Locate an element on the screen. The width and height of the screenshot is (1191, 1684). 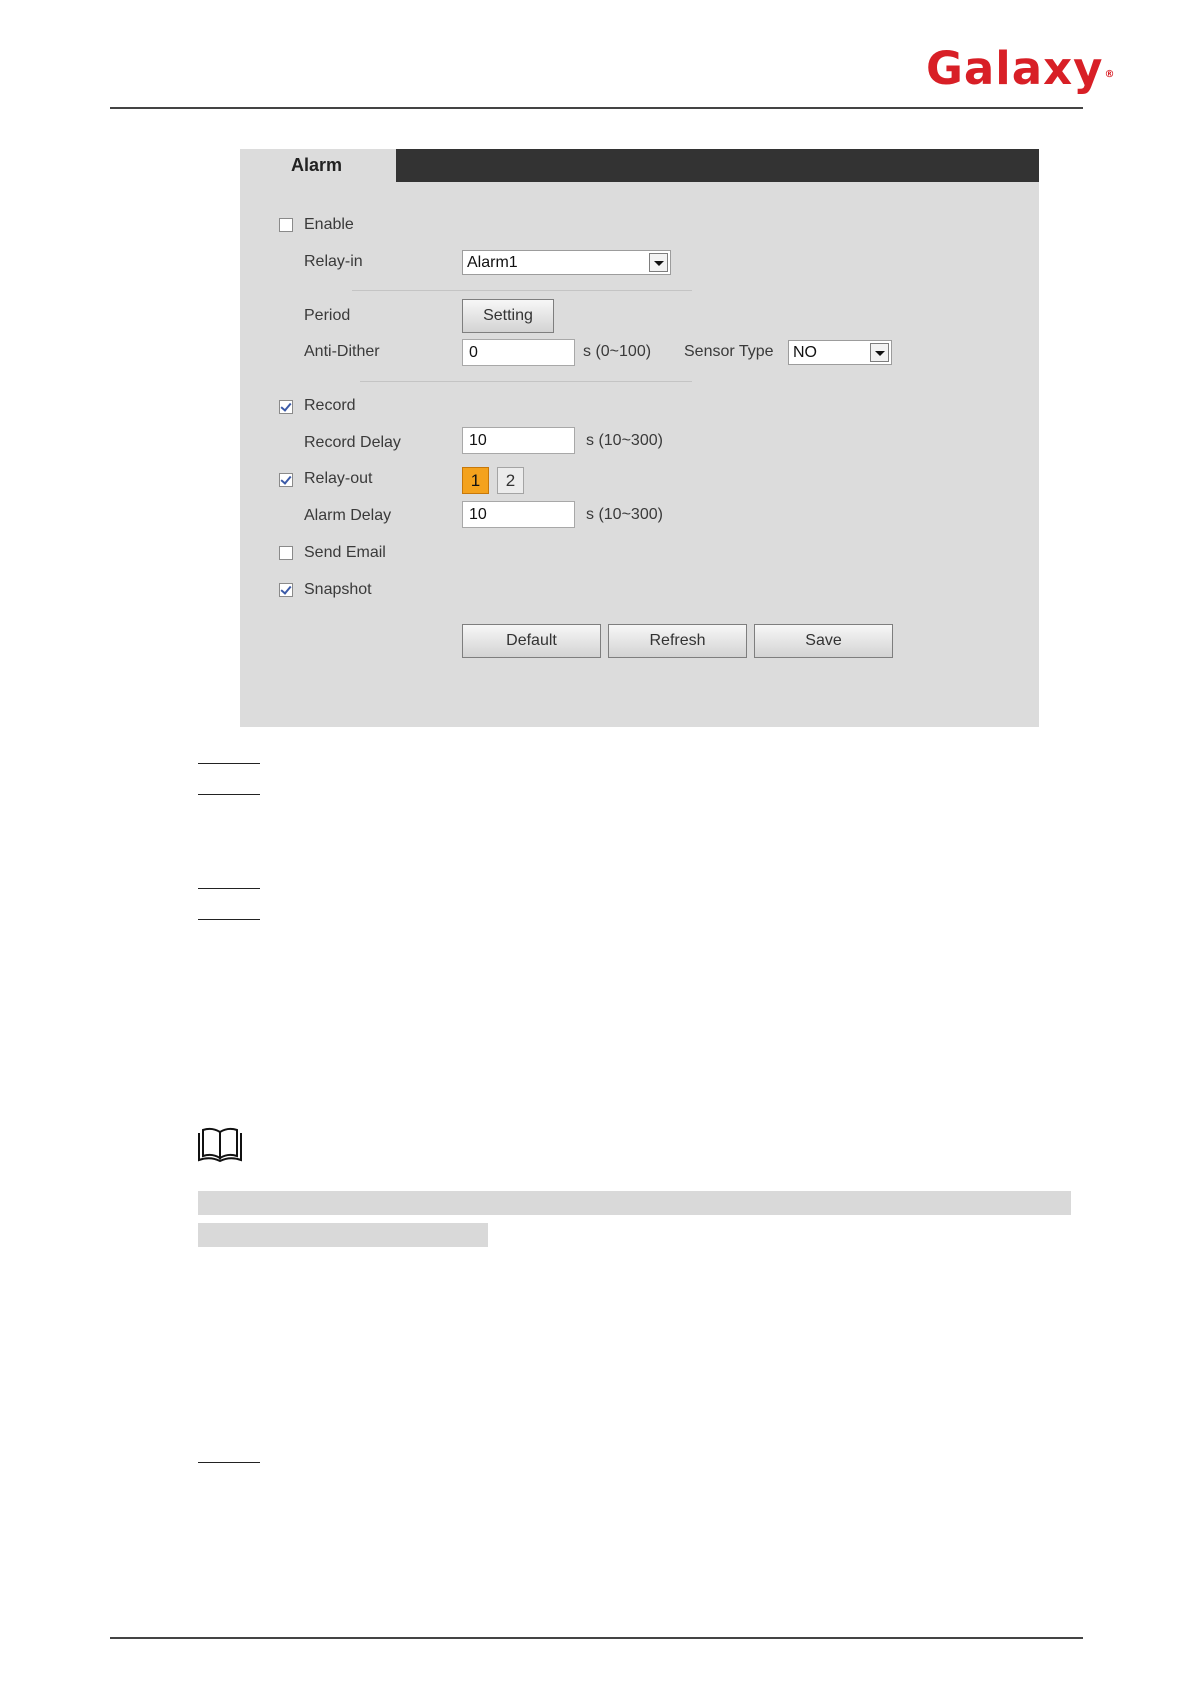
alarm-delay-range: s (10~300) is located at coordinates (624, 514).